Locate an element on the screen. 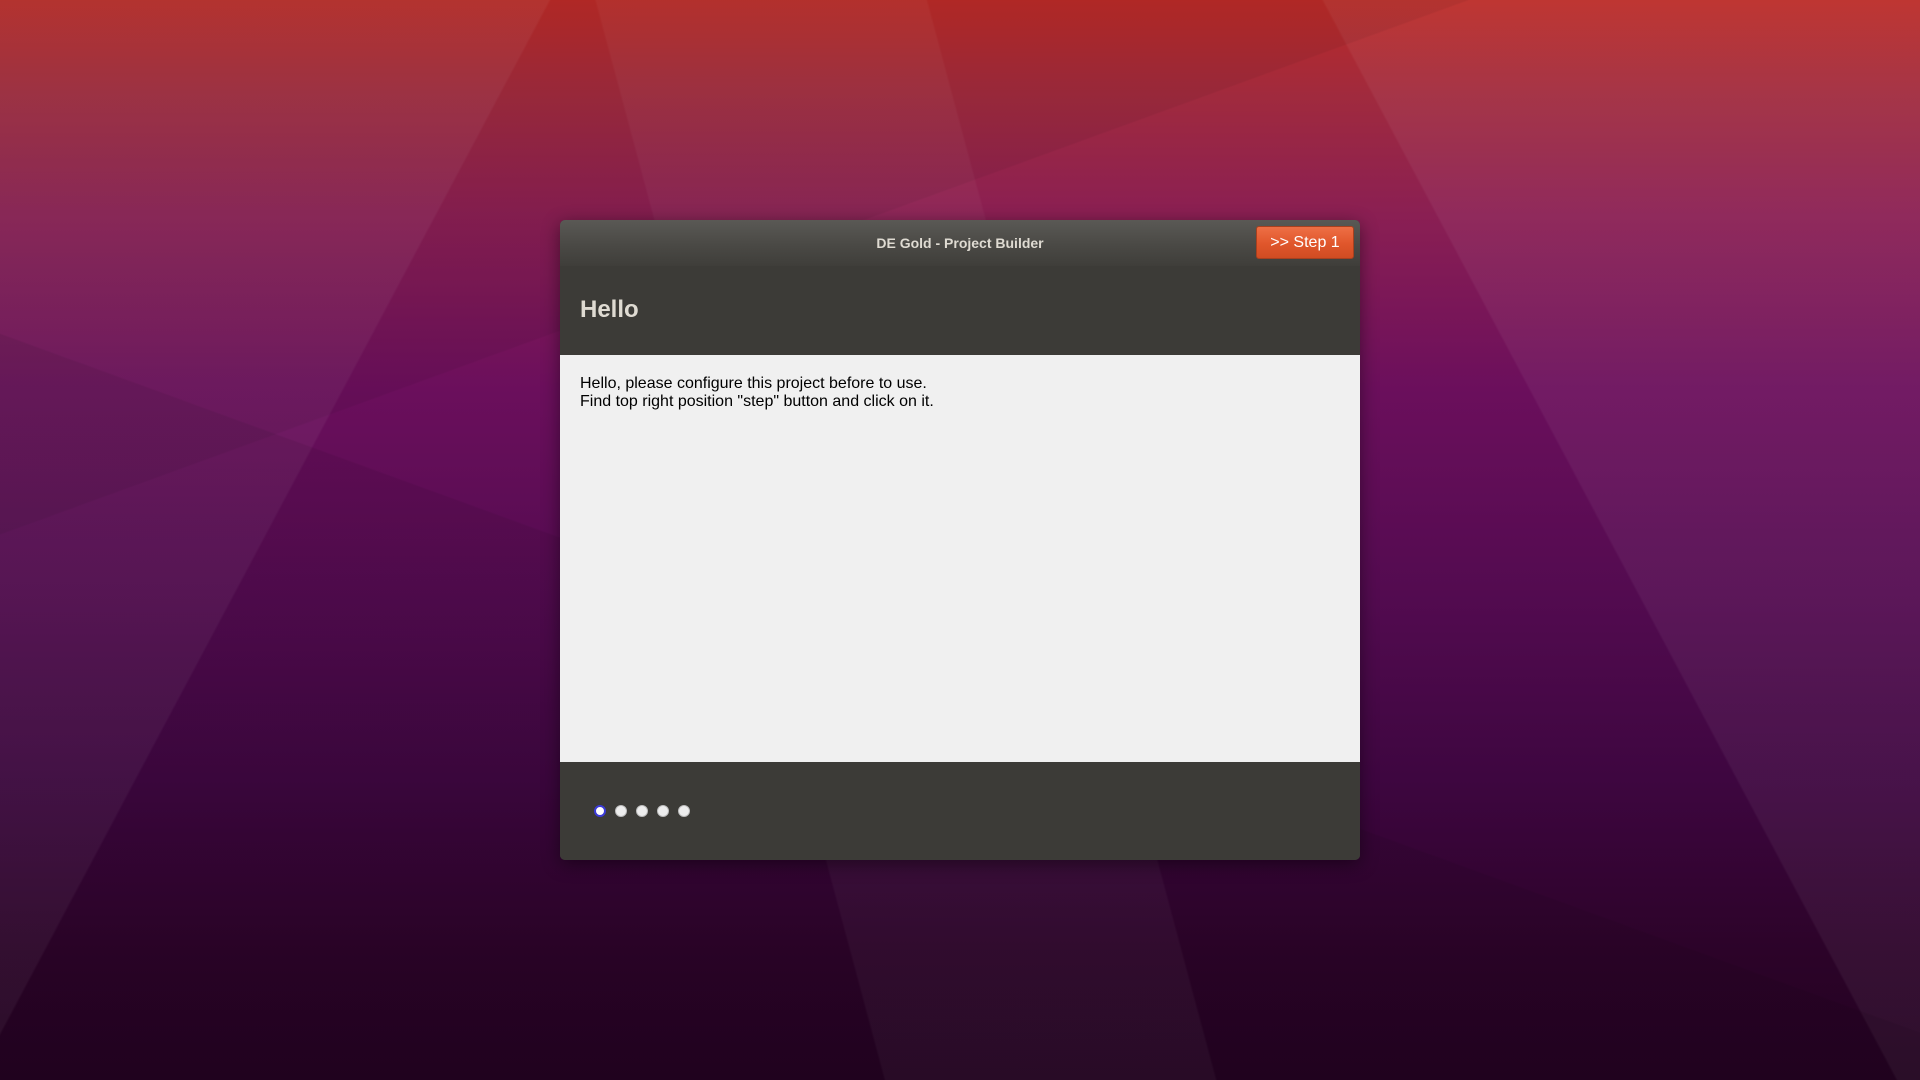 This screenshot has width=1920, height=1080. wizard-footer is located at coordinates (960, 811).